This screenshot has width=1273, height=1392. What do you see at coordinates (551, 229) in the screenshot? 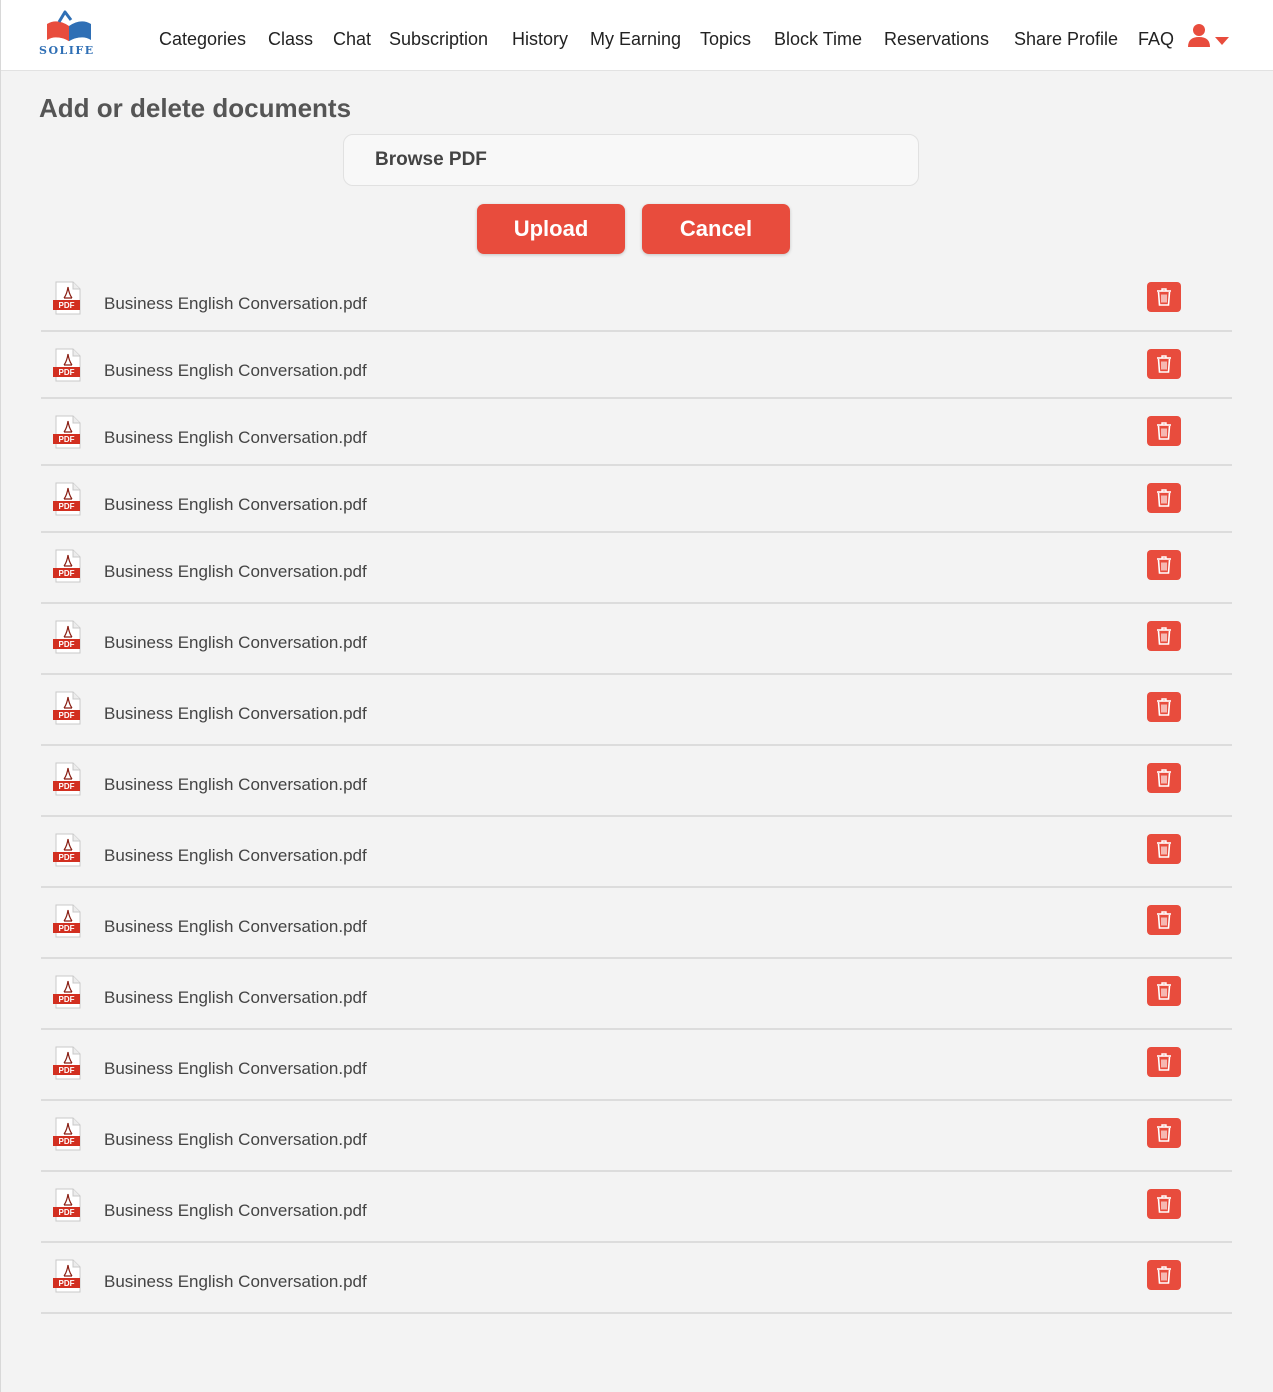
I see `upload-button: Upload` at bounding box center [551, 229].